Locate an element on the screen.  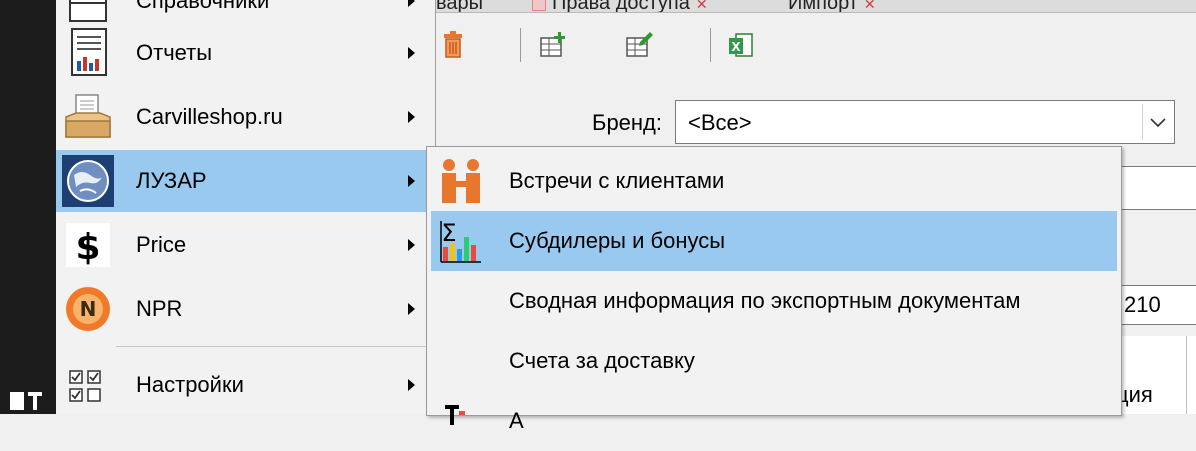
text-tool-icon is located at coordinates (455, 415).